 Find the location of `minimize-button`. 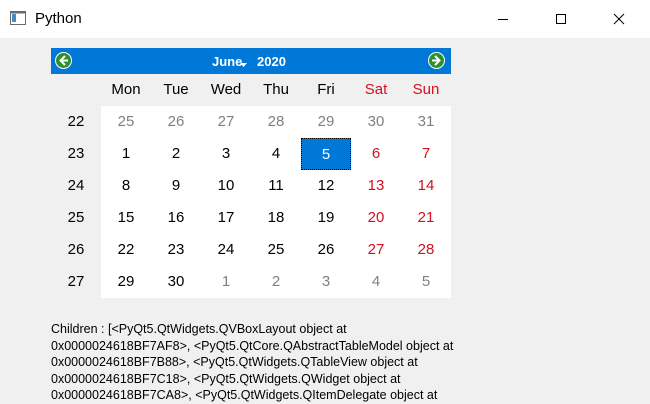

minimize-button is located at coordinates (503, 19).